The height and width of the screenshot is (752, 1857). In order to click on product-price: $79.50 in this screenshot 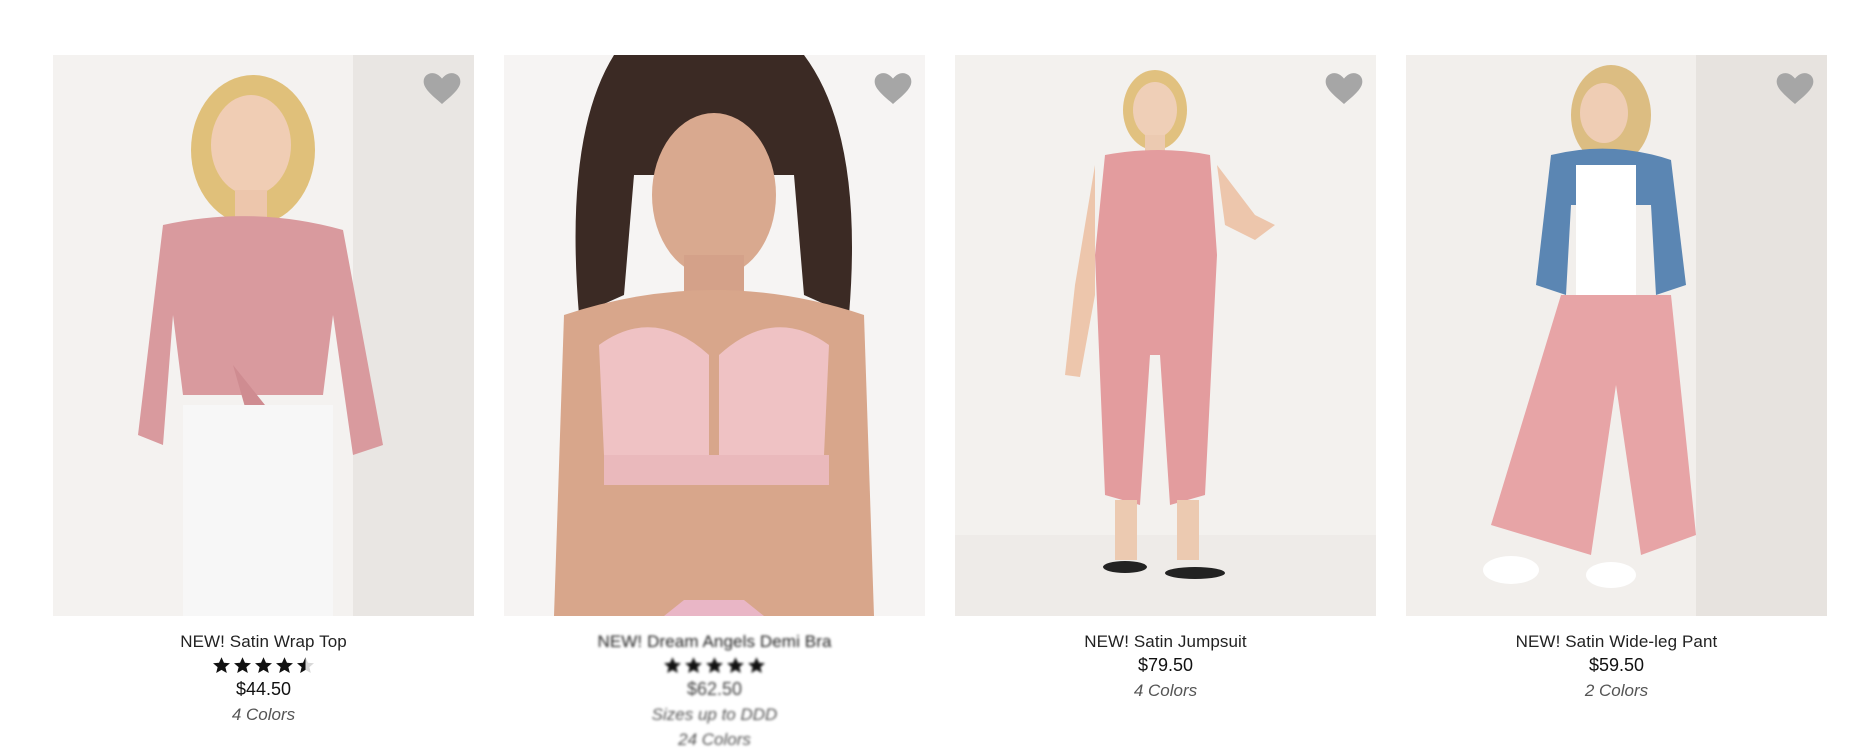, I will do `click(1165, 665)`.